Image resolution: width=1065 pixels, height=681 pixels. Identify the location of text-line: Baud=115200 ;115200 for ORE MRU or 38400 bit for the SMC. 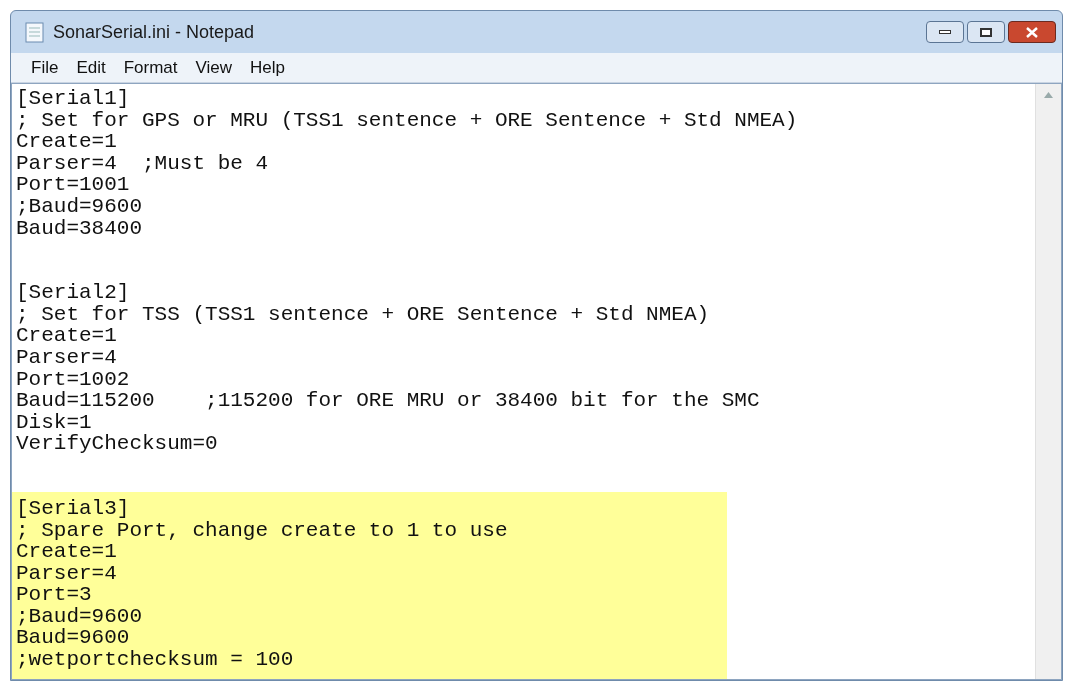
(387, 401).